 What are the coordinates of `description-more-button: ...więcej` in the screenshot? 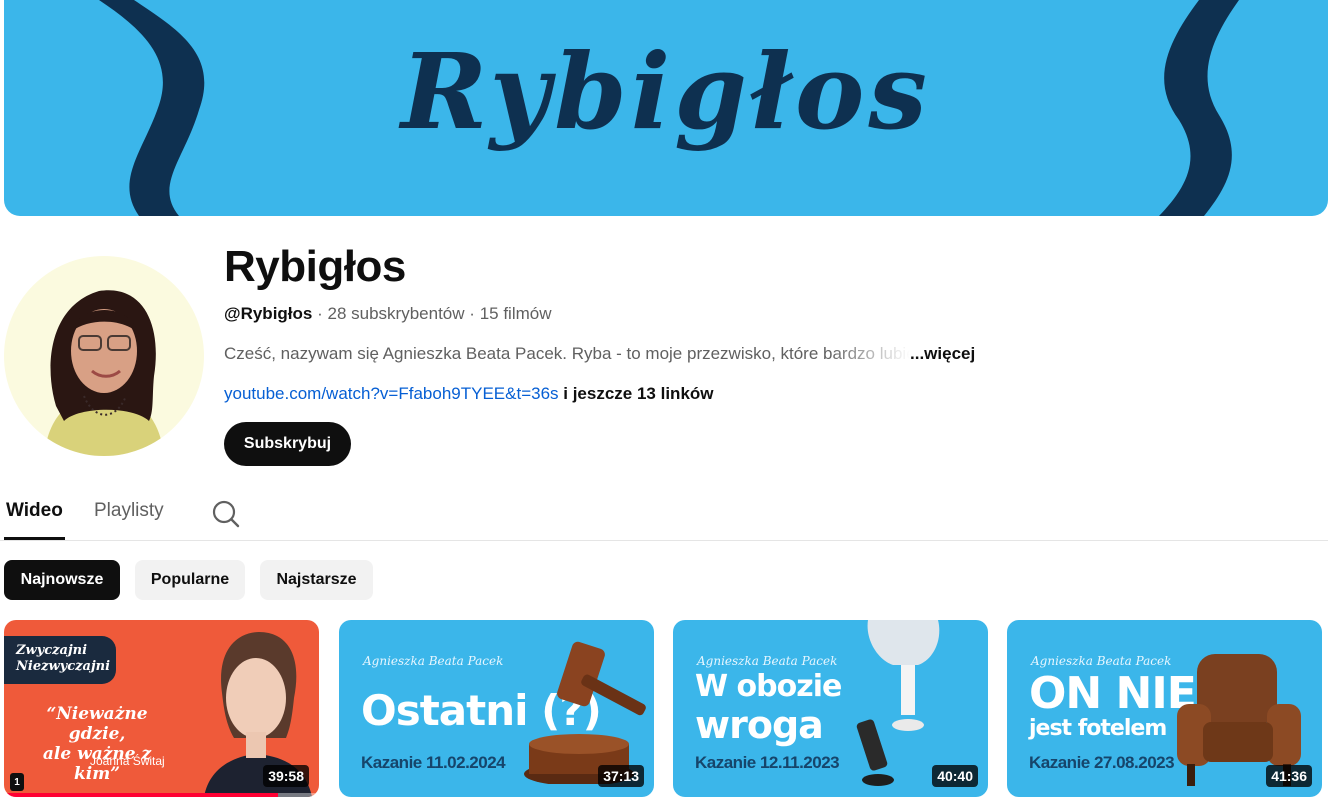 It's located at (942, 353).